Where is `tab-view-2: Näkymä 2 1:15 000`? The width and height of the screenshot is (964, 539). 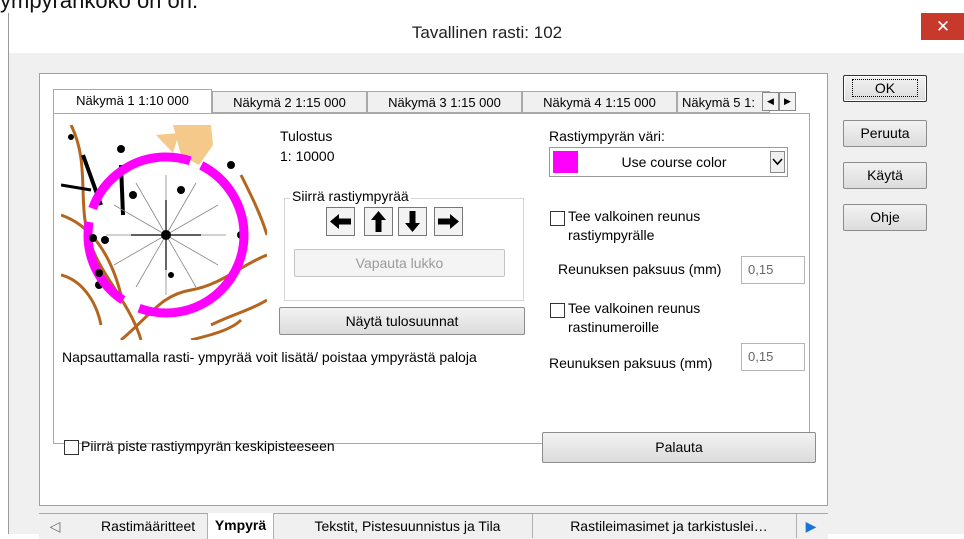 tab-view-2: Näkymä 2 1:15 000 is located at coordinates (289, 102).